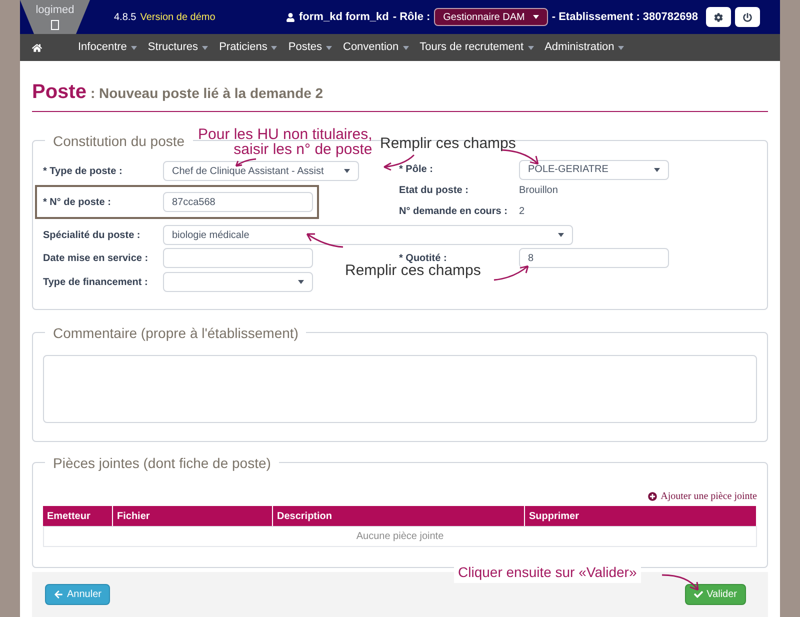 The image size is (800, 617). Describe the element at coordinates (344, 17) in the screenshot. I see `user-name: form_kd form_kd` at that location.